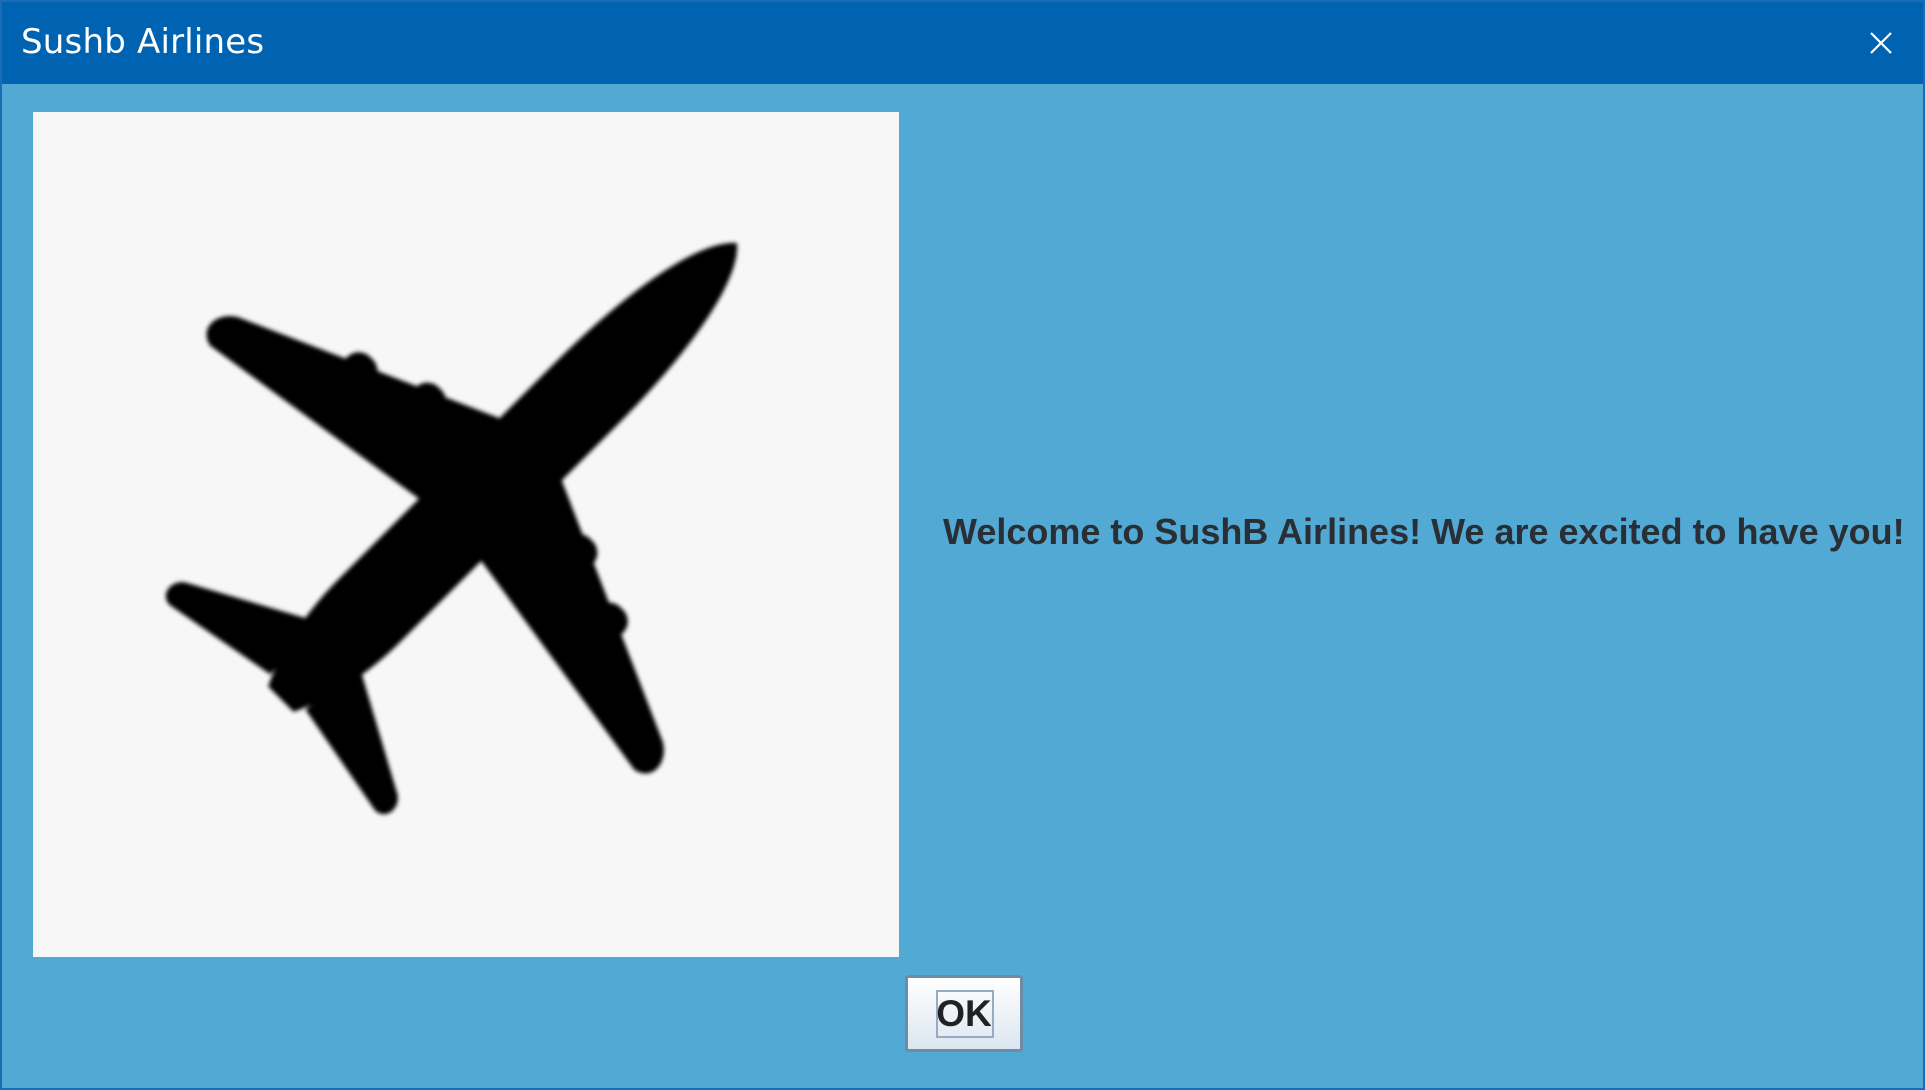 This screenshot has height=1090, width=1925. What do you see at coordinates (143, 42) in the screenshot?
I see `window-title: Sushb Airlines` at bounding box center [143, 42].